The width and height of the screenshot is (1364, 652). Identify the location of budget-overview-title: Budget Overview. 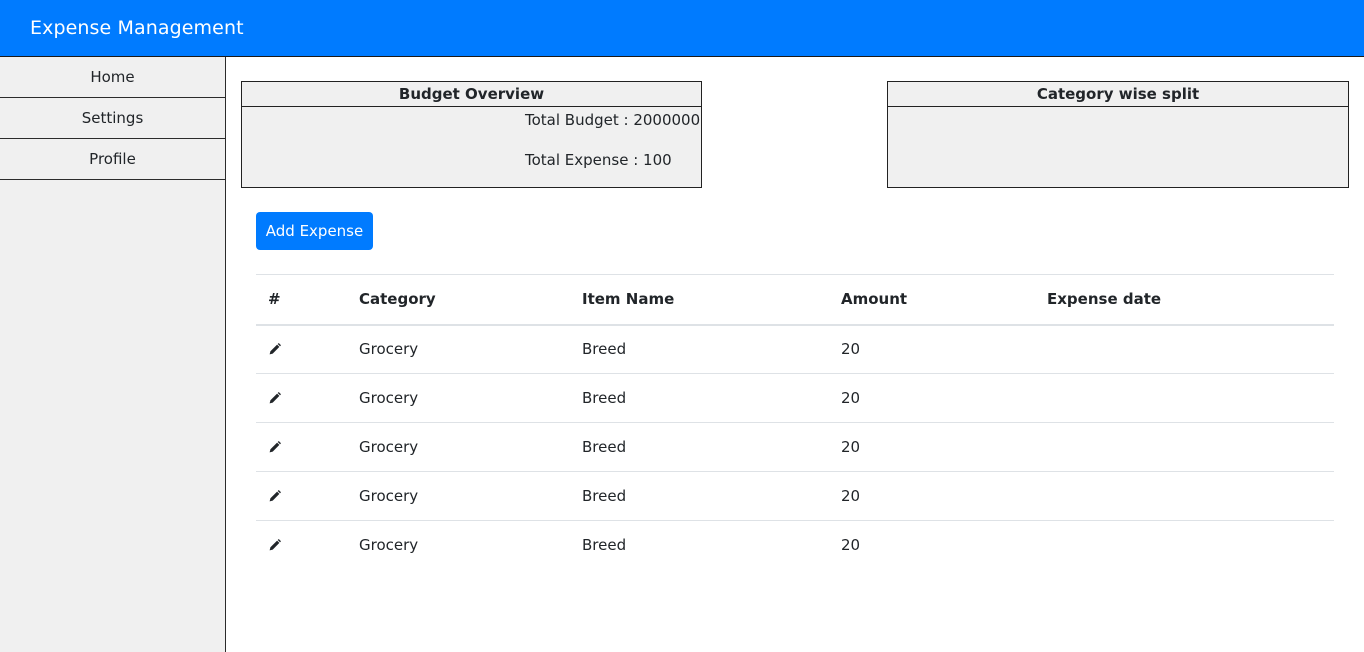
(471, 94).